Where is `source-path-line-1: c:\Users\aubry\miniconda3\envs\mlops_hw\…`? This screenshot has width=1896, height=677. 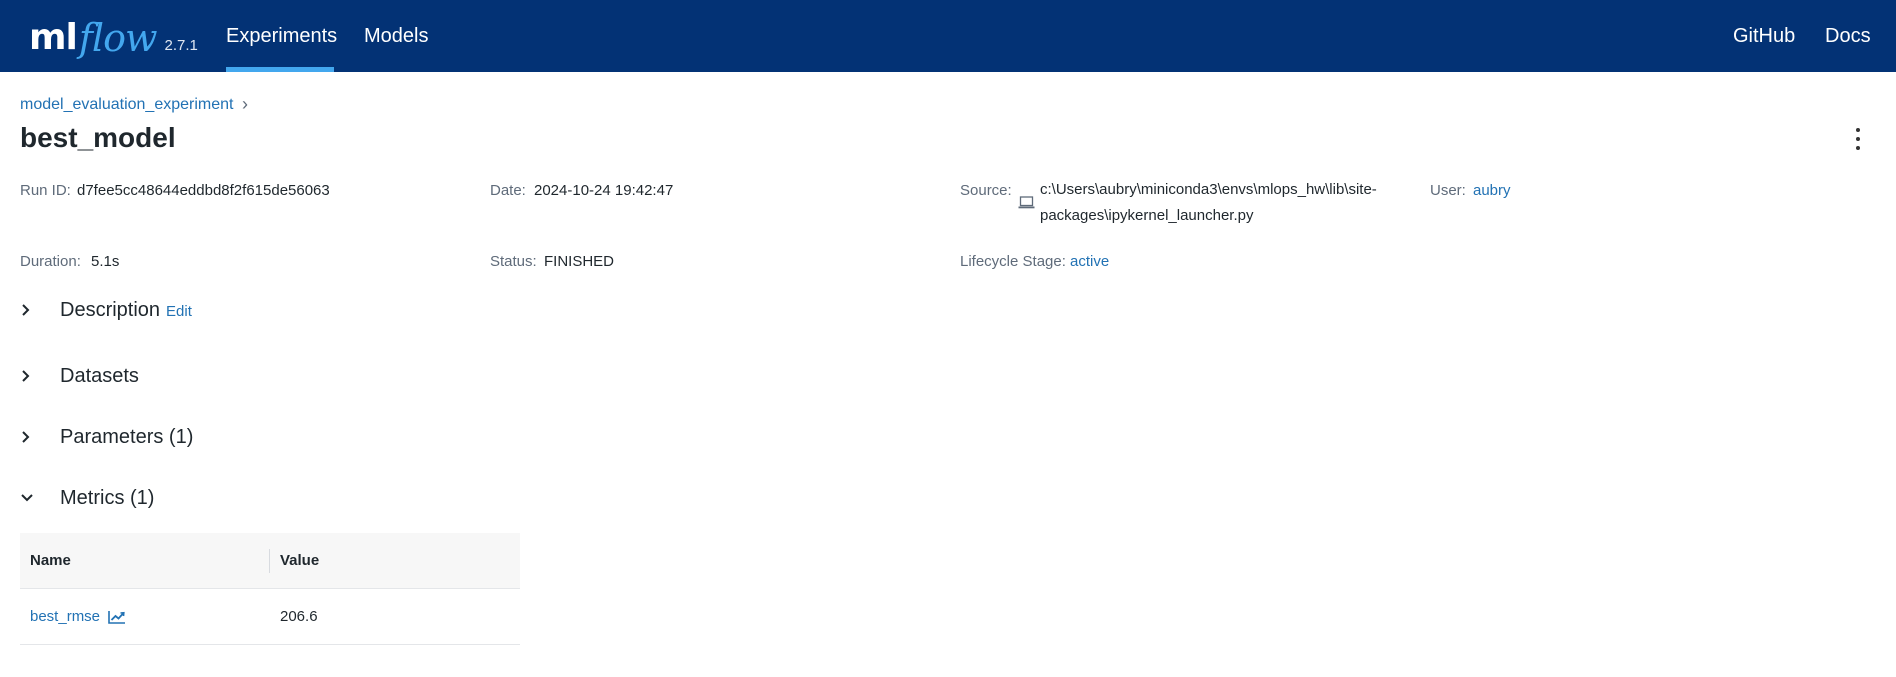
source-path-line-1: c:\Users\aubry\miniconda3\envs\mlops_hw\… is located at coordinates (1208, 189).